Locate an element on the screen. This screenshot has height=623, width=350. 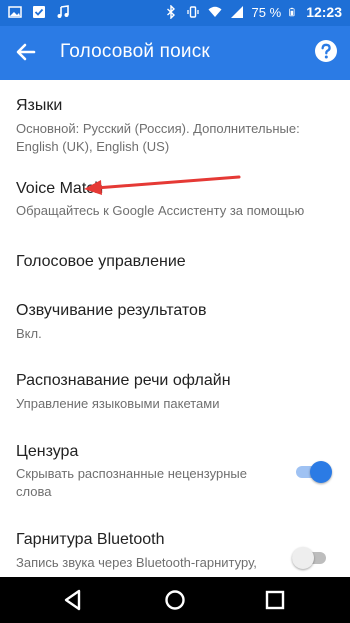
wifi-icon is located at coordinates (215, 11).